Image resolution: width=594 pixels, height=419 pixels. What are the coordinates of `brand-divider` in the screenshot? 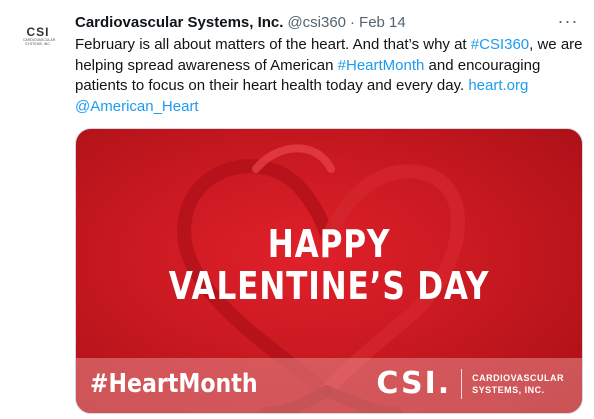 It's located at (462, 383).